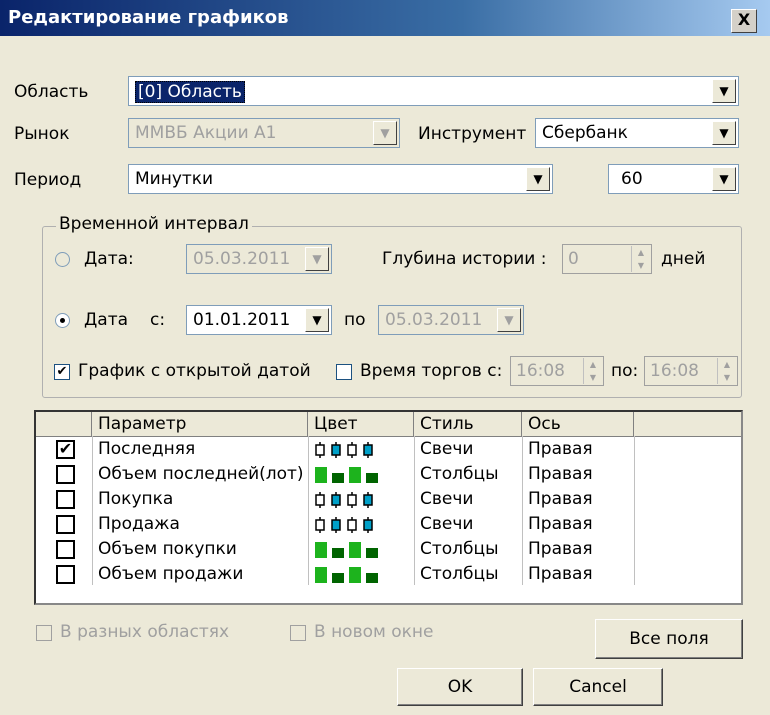  What do you see at coordinates (355, 320) in the screenshot?
I see `to-label: по` at bounding box center [355, 320].